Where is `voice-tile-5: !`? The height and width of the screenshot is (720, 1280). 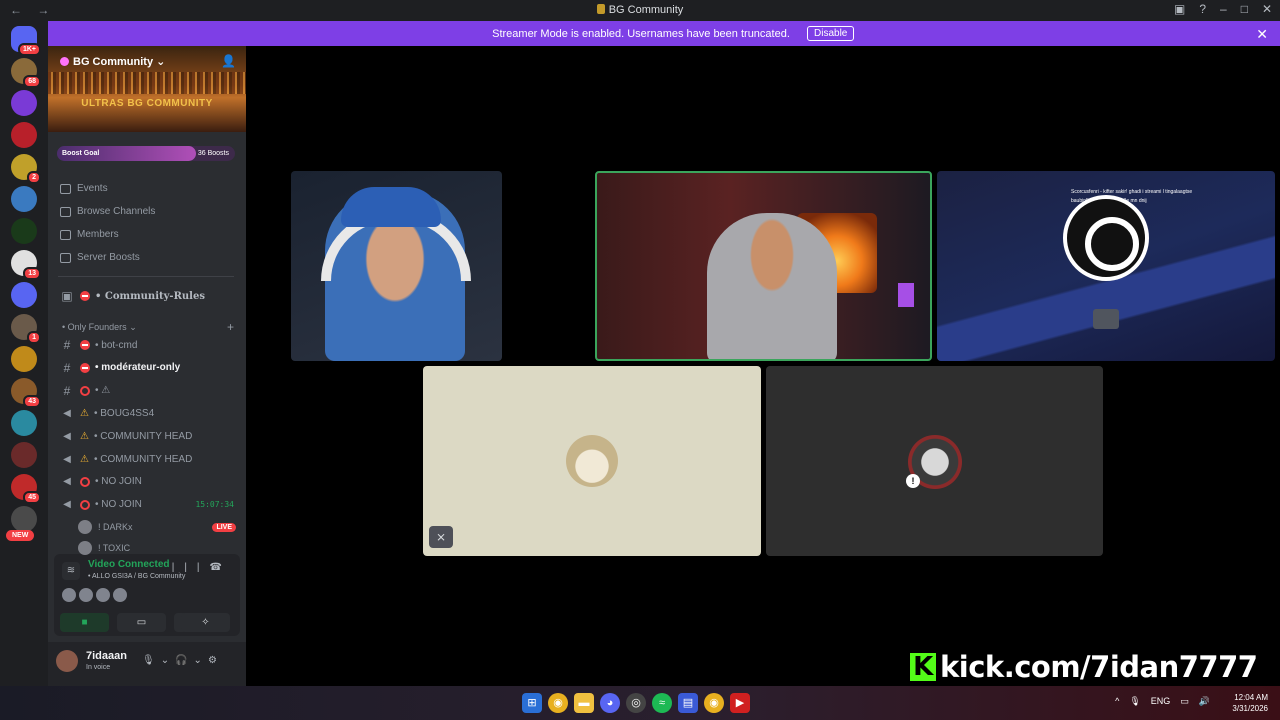 voice-tile-5: ! is located at coordinates (934, 461).